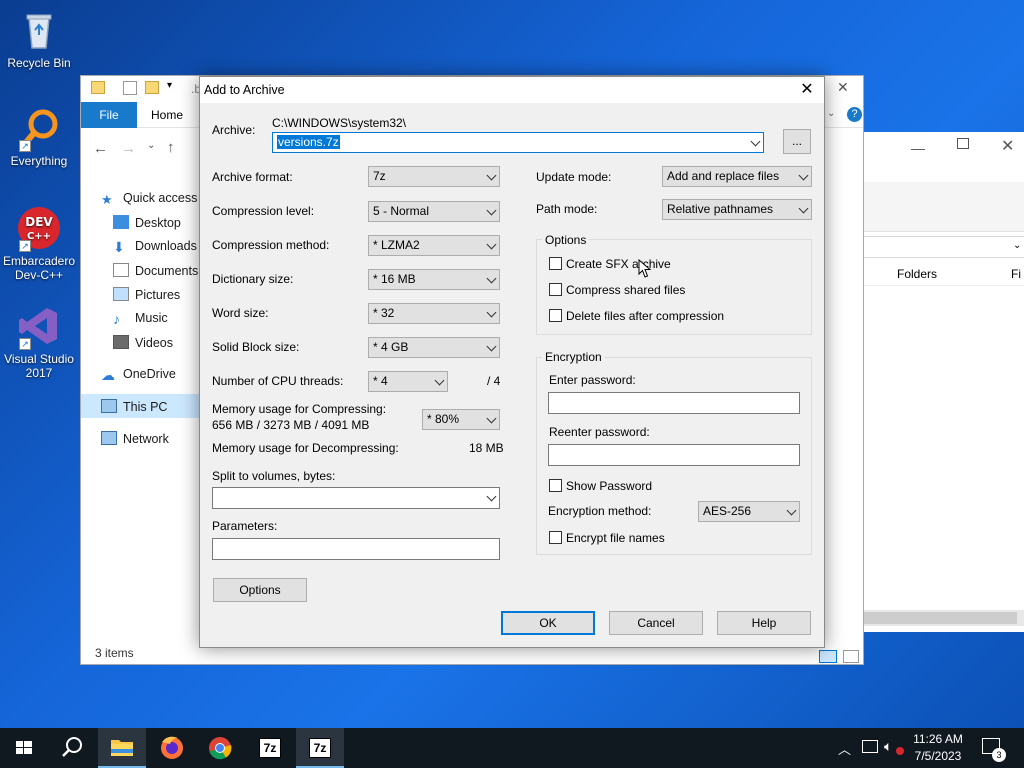  I want to click on new-folder-icon, so click(152, 87).